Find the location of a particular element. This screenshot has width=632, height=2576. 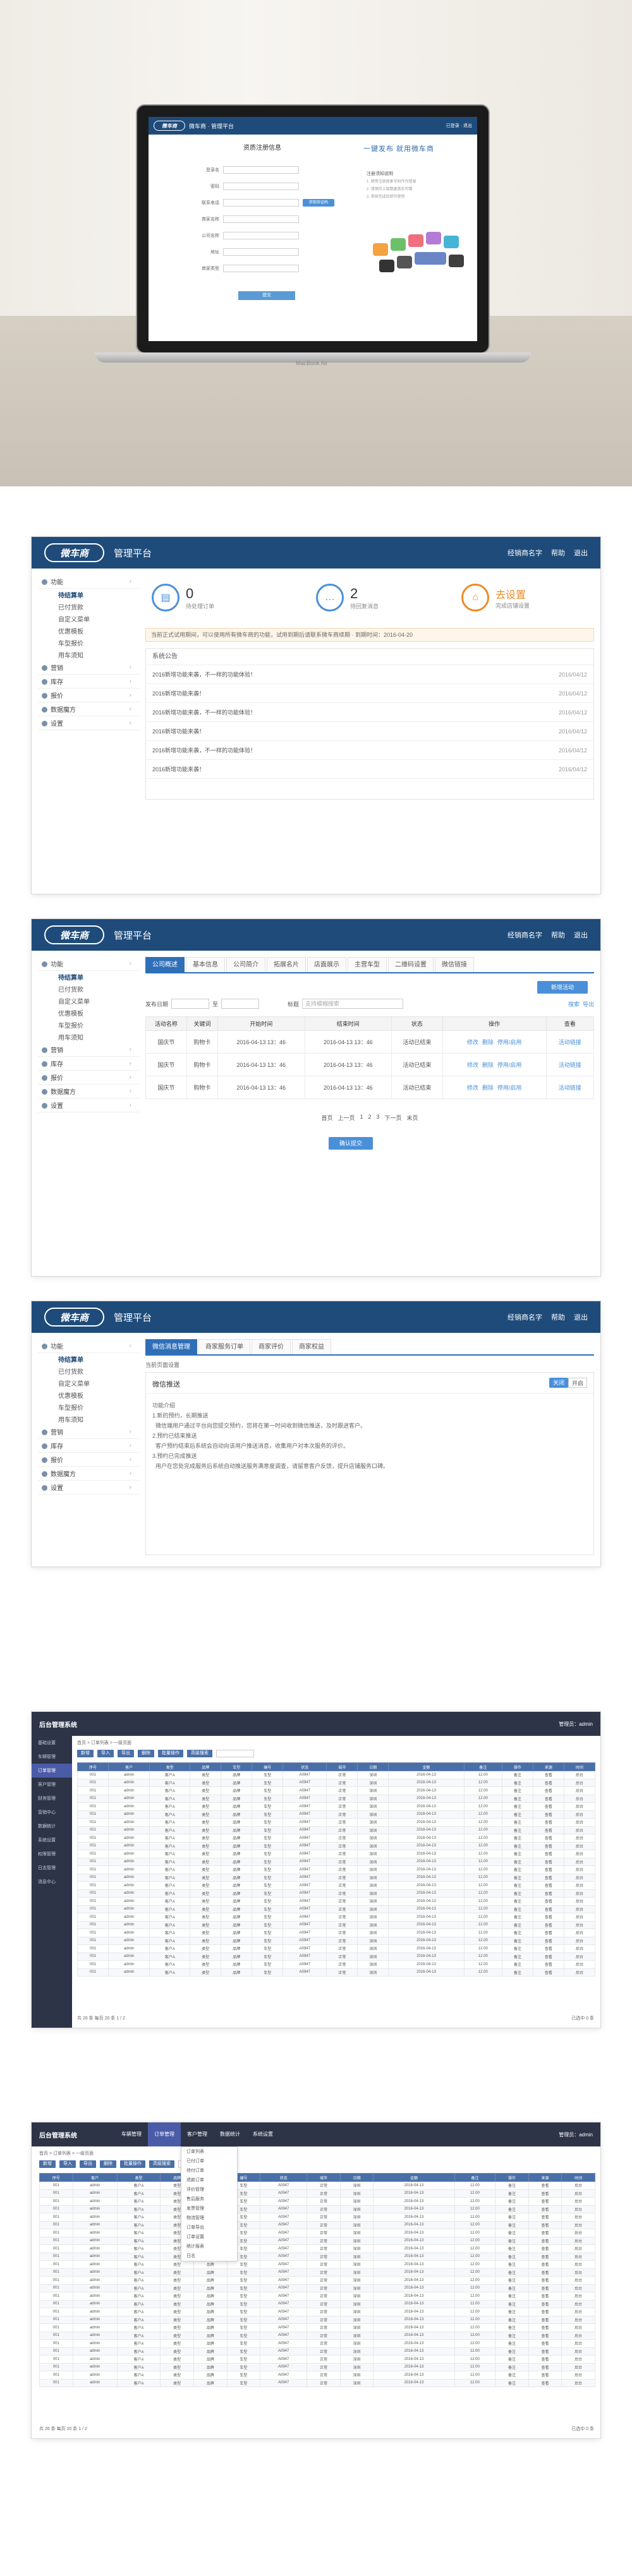

export-button: 导出 is located at coordinates (588, 1004).